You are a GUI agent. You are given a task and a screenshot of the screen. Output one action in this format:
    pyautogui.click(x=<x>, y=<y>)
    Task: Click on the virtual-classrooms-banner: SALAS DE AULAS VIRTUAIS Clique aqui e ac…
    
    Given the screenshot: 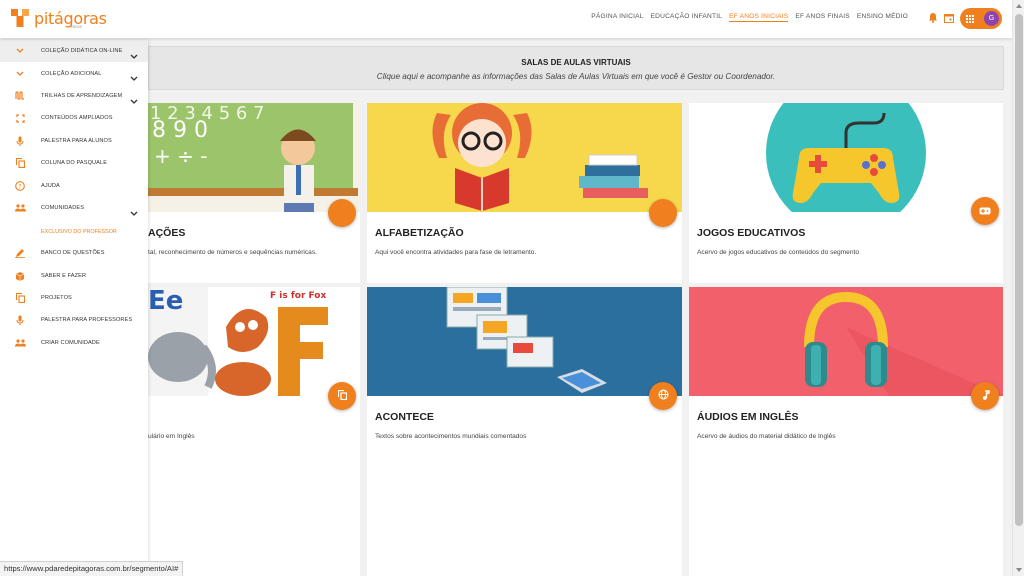 What is the action you would take?
    pyautogui.click(x=576, y=68)
    